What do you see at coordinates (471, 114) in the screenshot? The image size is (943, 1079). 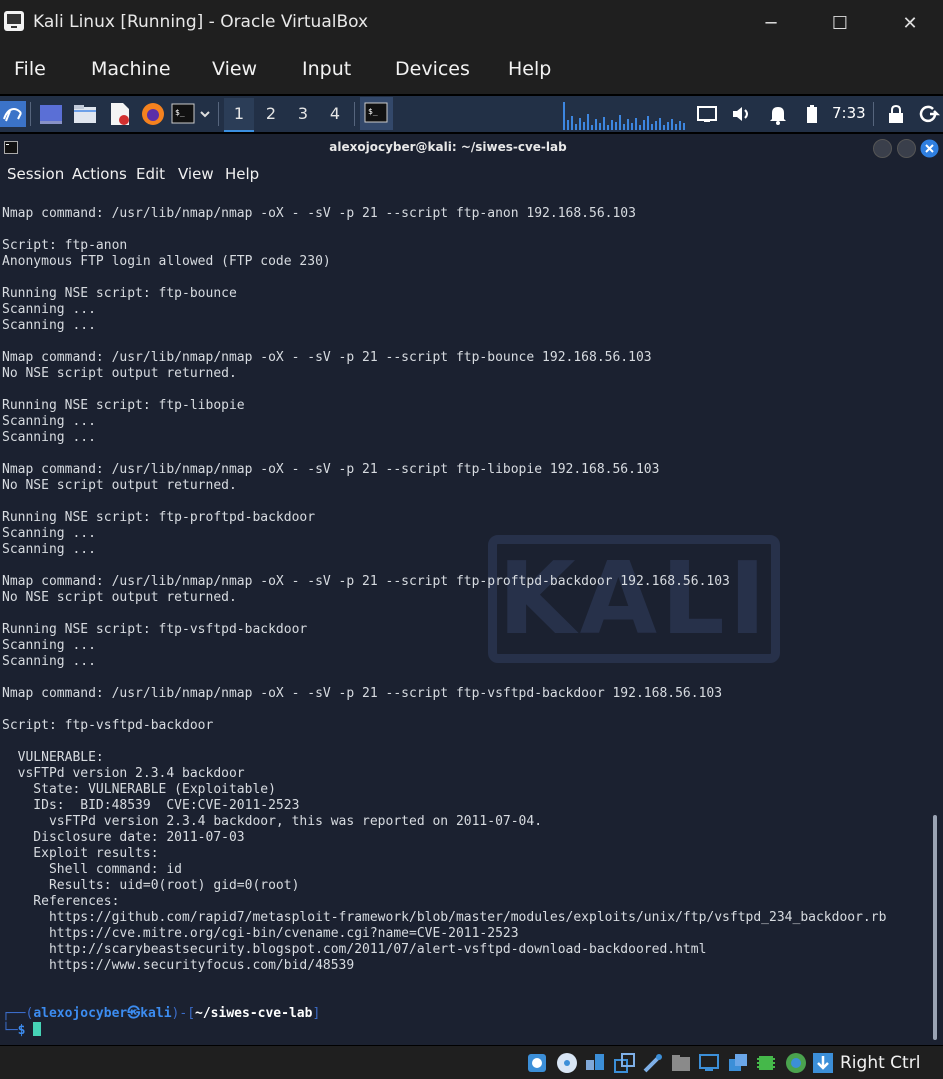 I see `kali-top-panel: $_ 1 2 3 4 $_ 7:33` at bounding box center [471, 114].